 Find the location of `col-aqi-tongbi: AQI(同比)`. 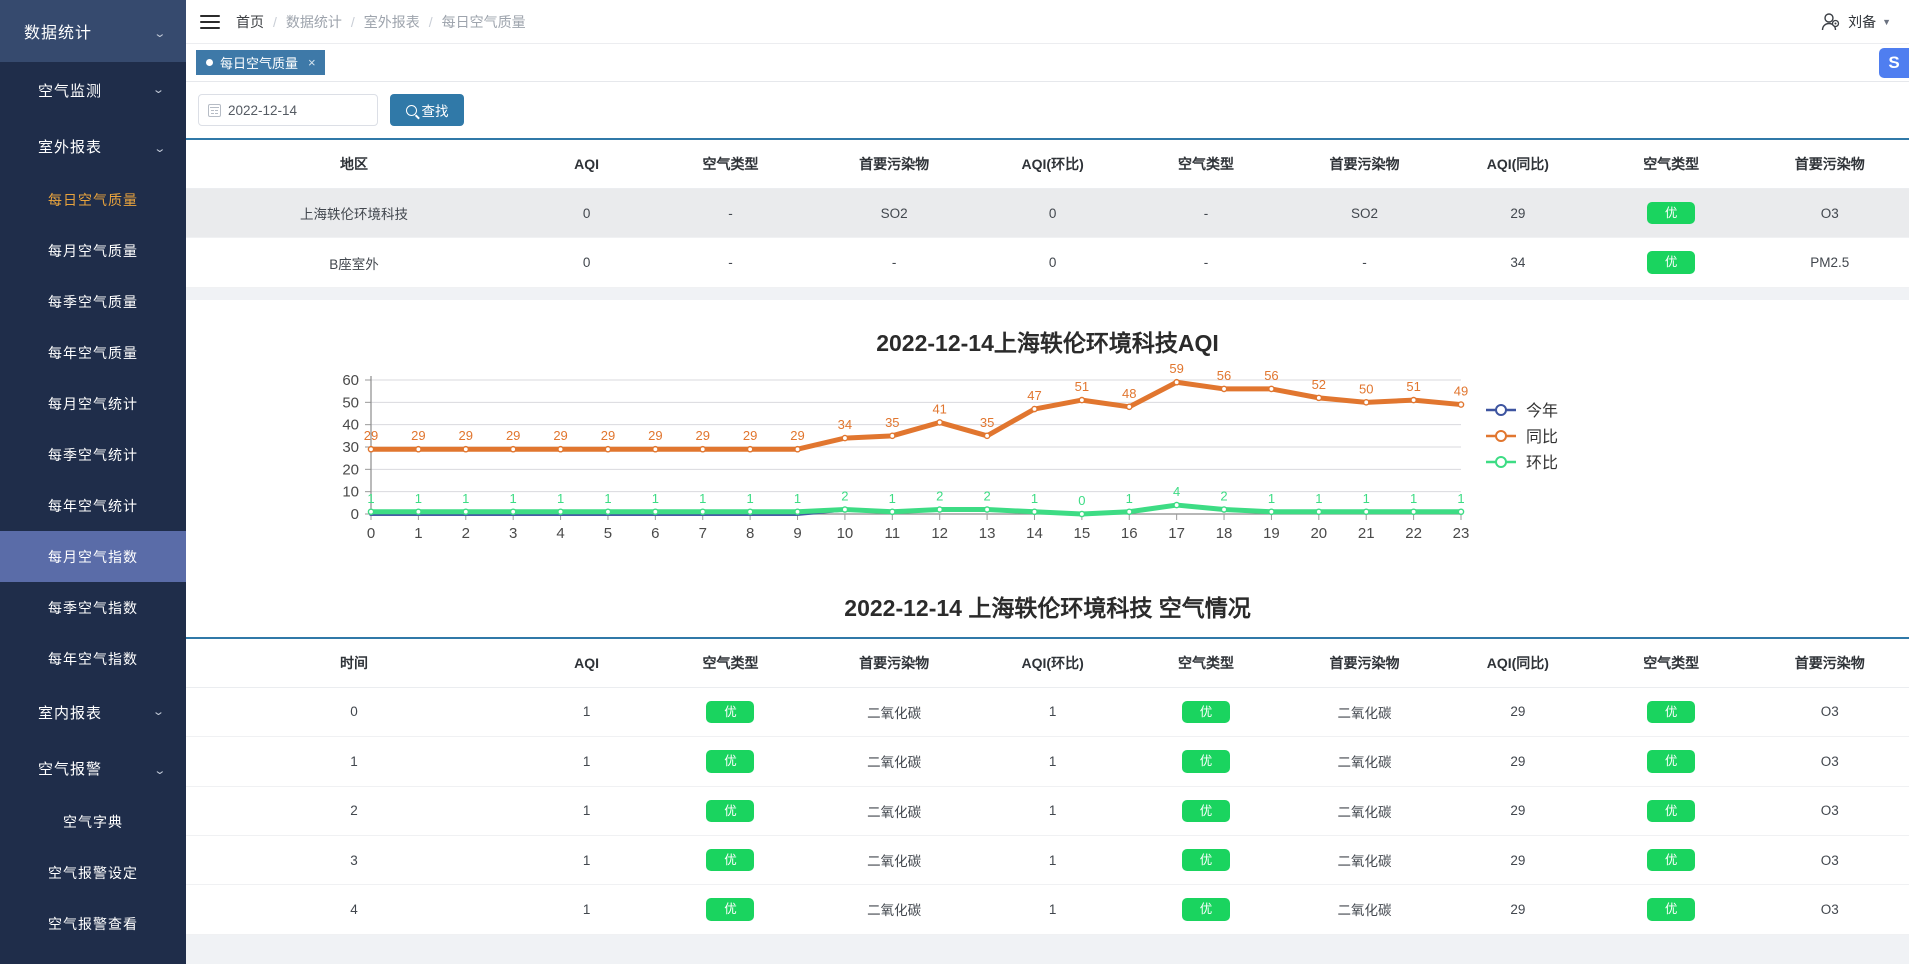

col-aqi-tongbi: AQI(同比) is located at coordinates (1517, 662).